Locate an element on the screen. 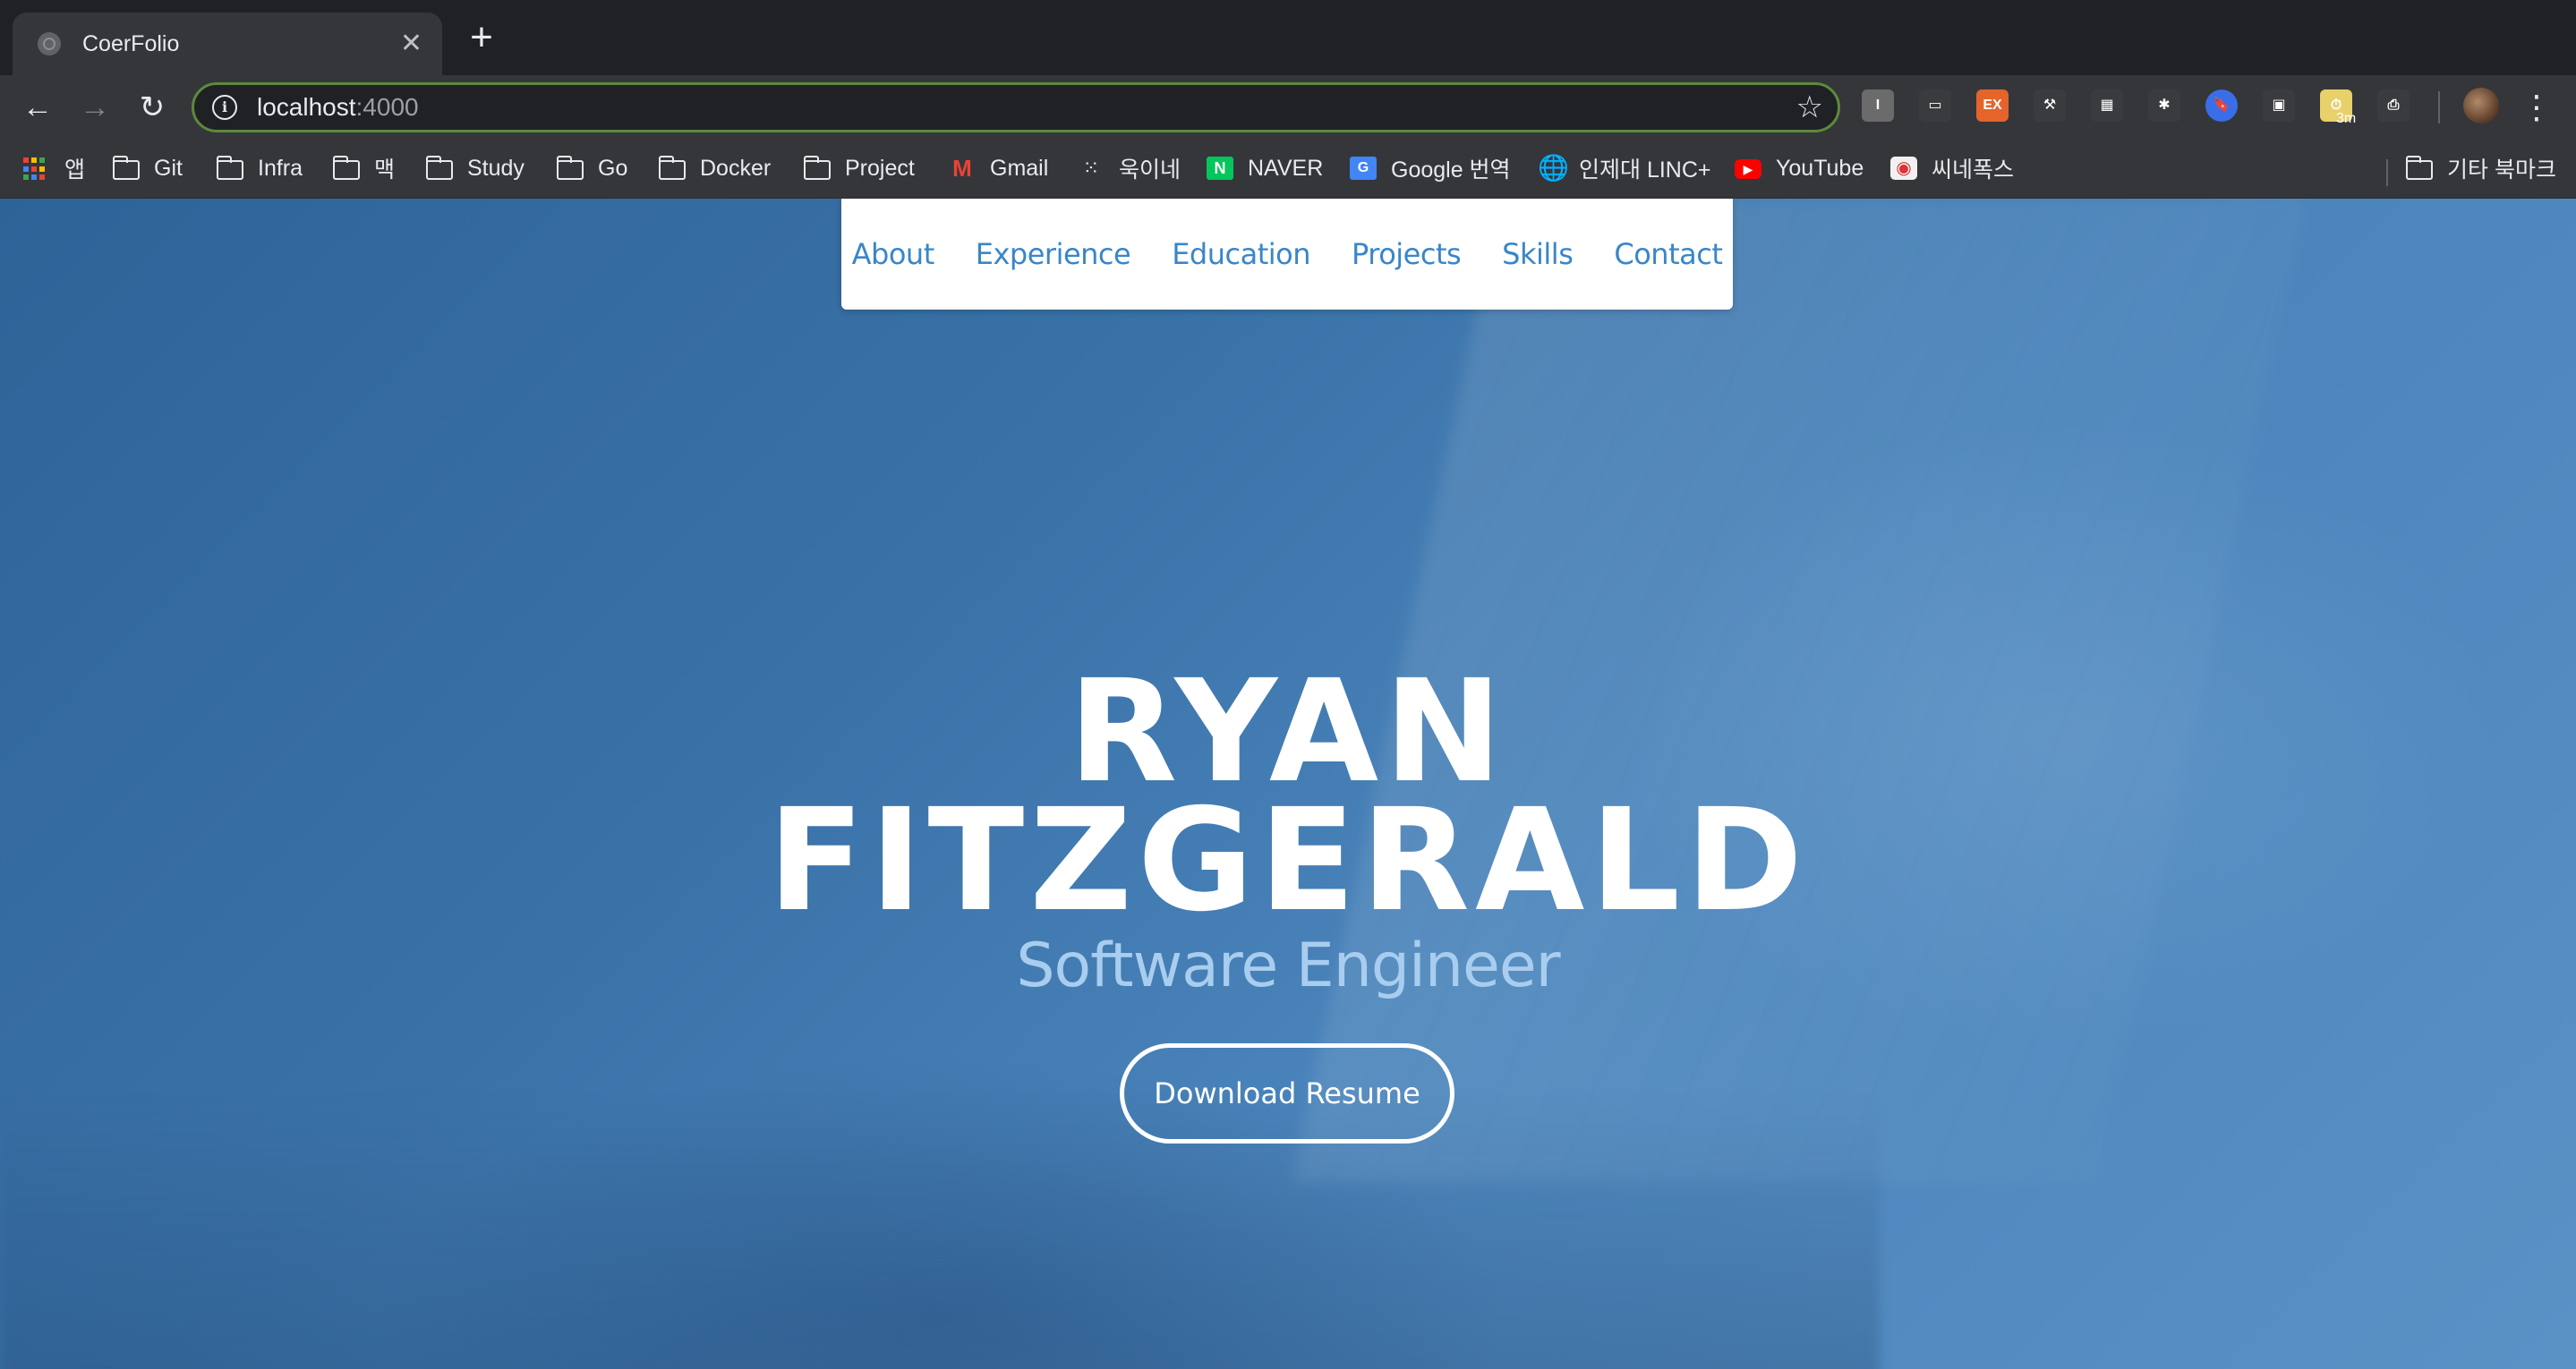  bookmark-folder-docker: Docker is located at coordinates (715, 168).